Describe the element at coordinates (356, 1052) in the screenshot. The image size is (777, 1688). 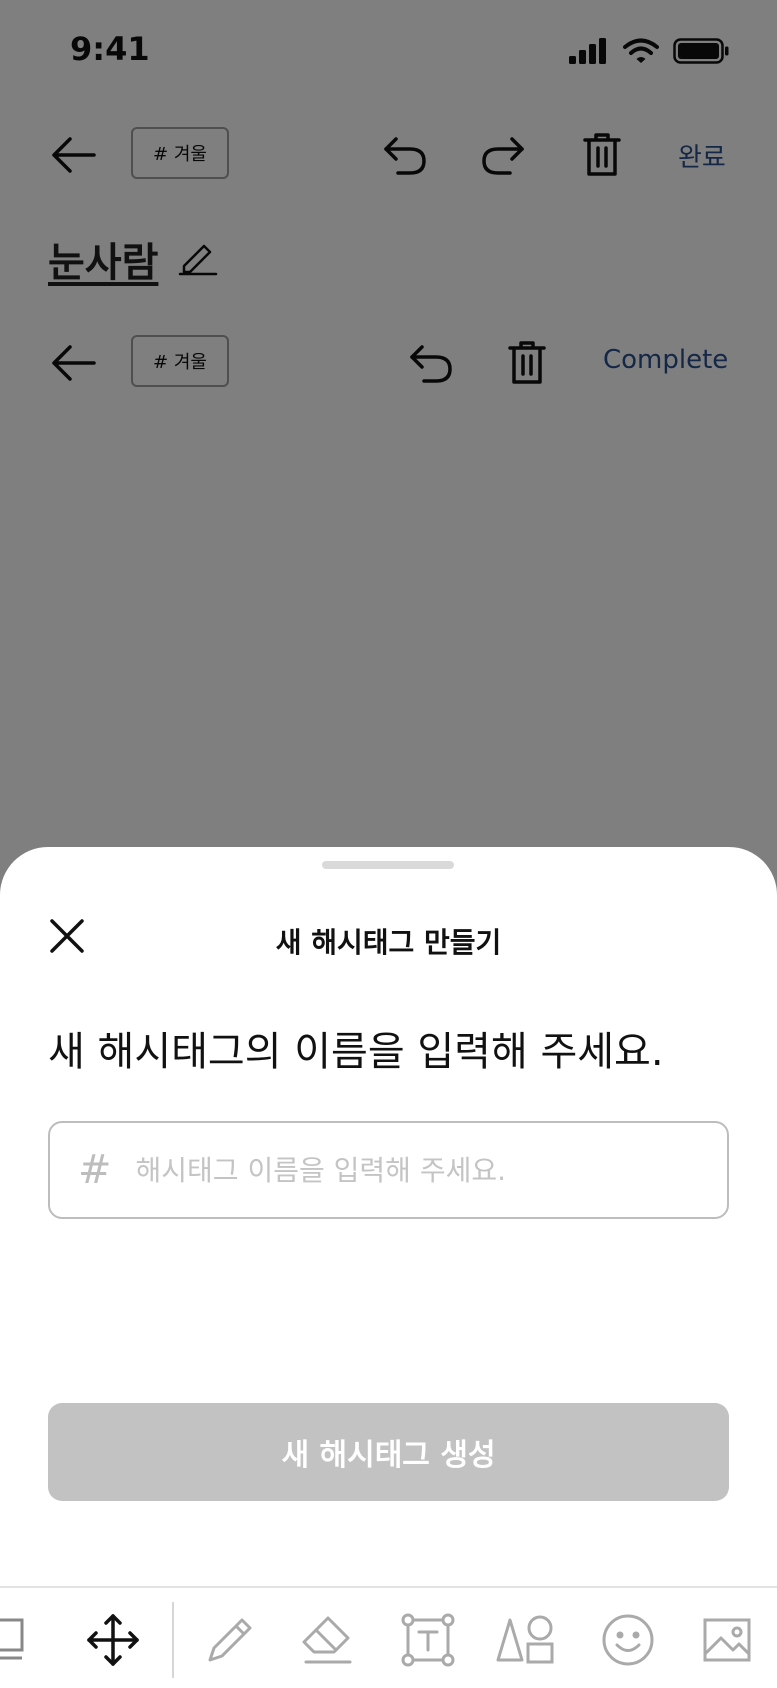
I see `sheet-prompt: 새 해시태그의 이름을 입력해 주세요.` at that location.